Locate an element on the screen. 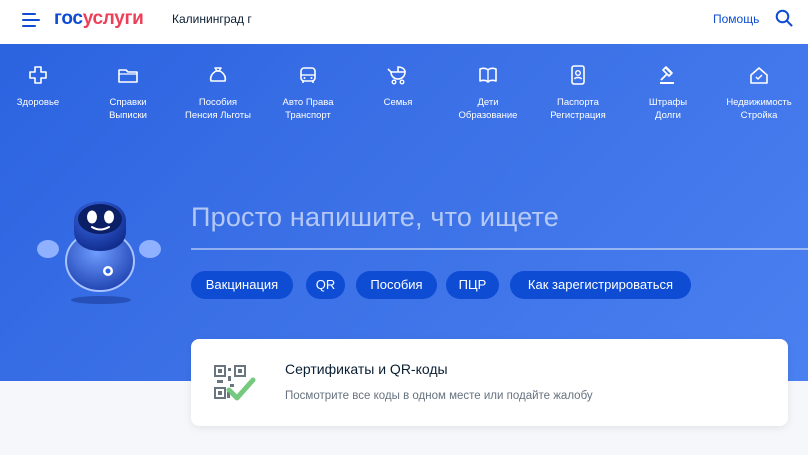 Image resolution: width=808 pixels, height=455 pixels. category-realty: Недвижимость Стройка is located at coordinates (759, 93).